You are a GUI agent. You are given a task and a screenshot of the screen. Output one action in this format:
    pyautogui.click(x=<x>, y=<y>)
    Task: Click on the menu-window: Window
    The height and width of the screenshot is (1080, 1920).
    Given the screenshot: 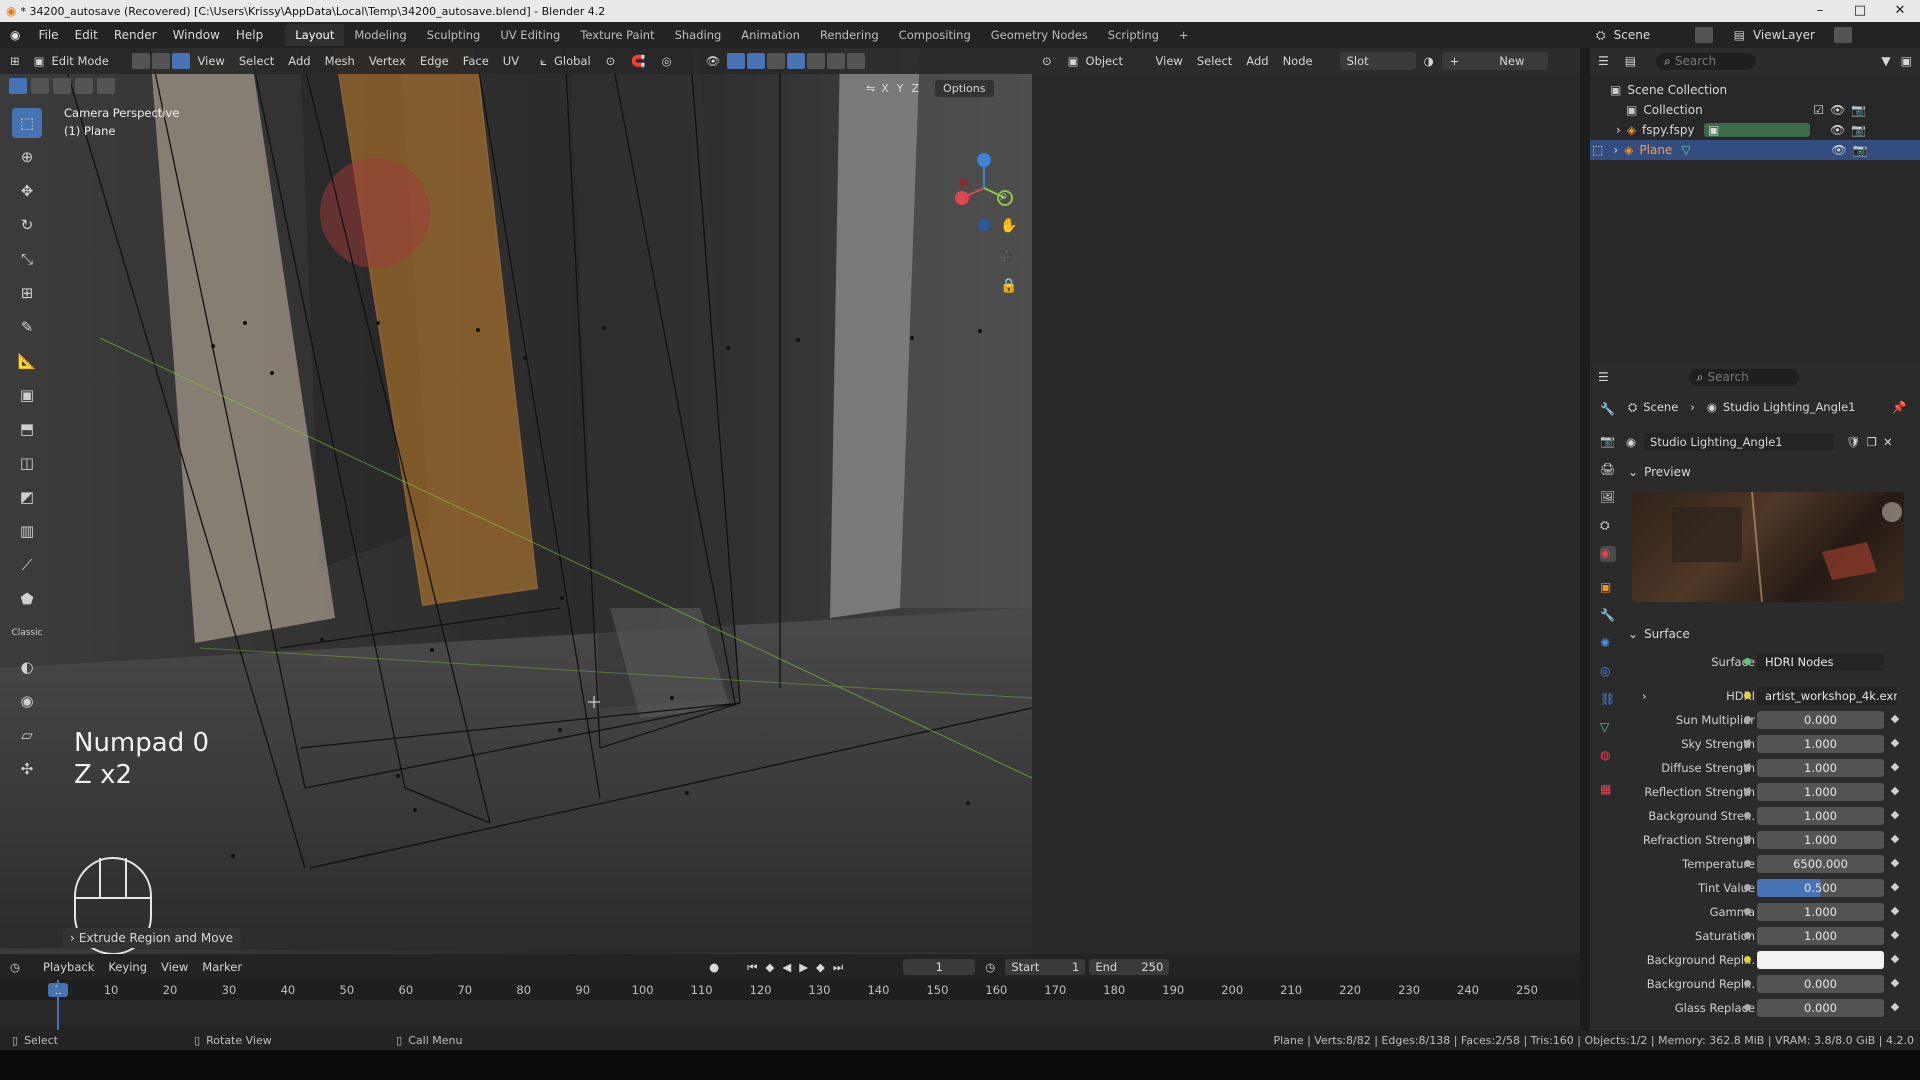 What is the action you would take?
    pyautogui.click(x=196, y=35)
    